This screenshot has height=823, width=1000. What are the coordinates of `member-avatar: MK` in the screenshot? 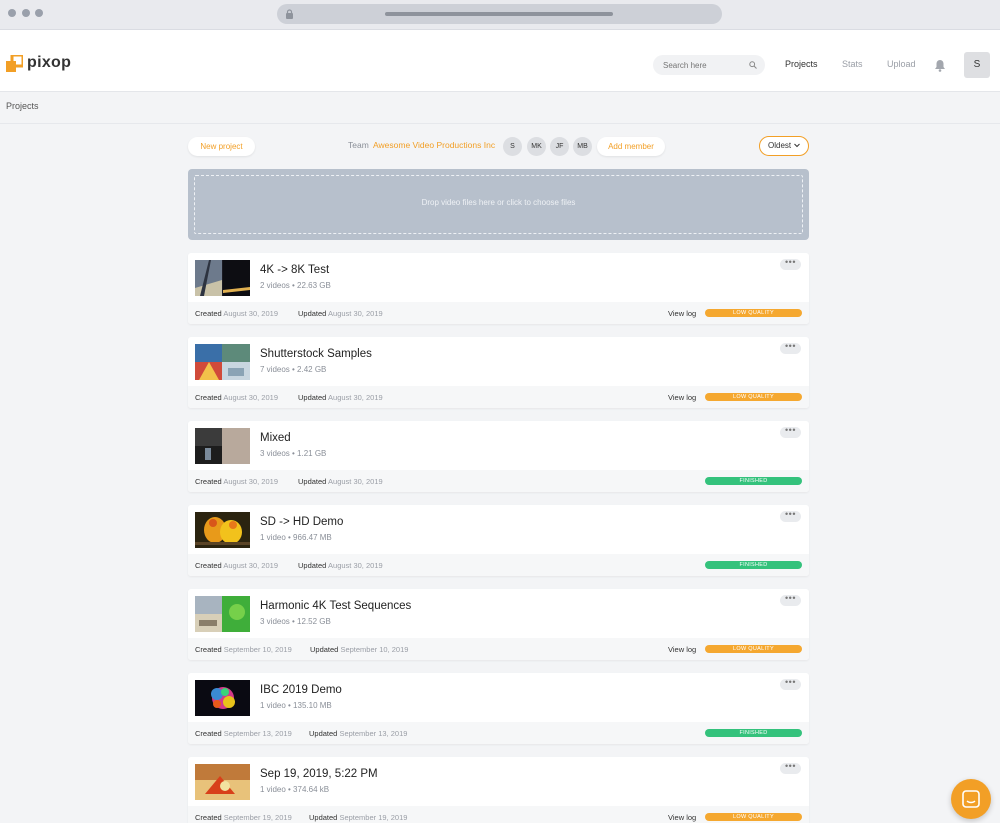 It's located at (536, 146).